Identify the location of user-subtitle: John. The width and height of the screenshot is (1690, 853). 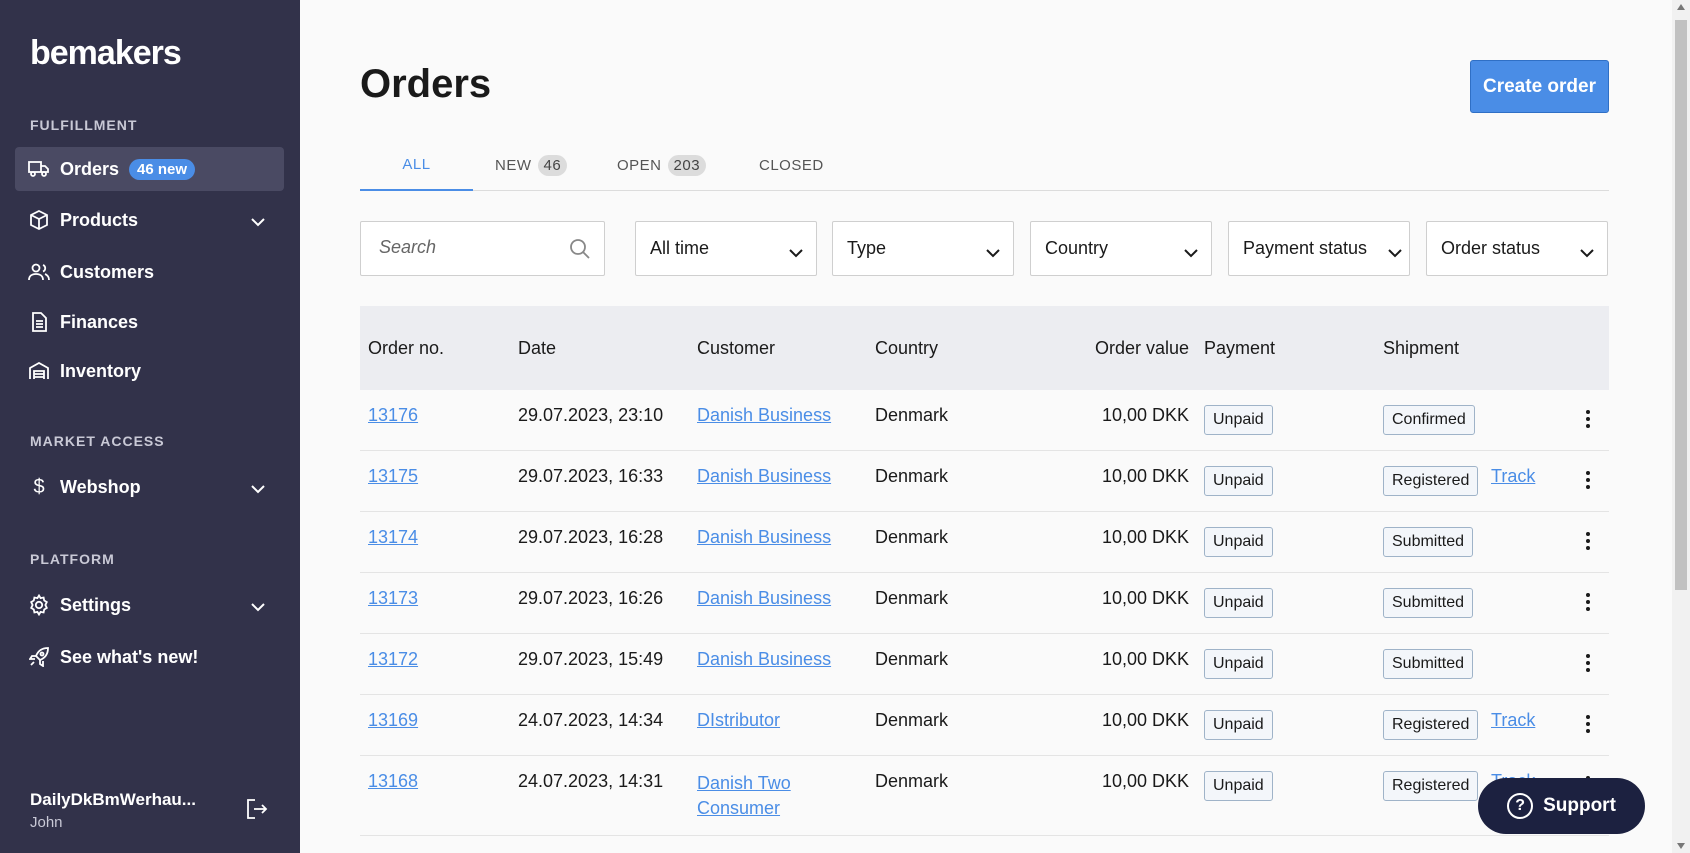
(46, 822).